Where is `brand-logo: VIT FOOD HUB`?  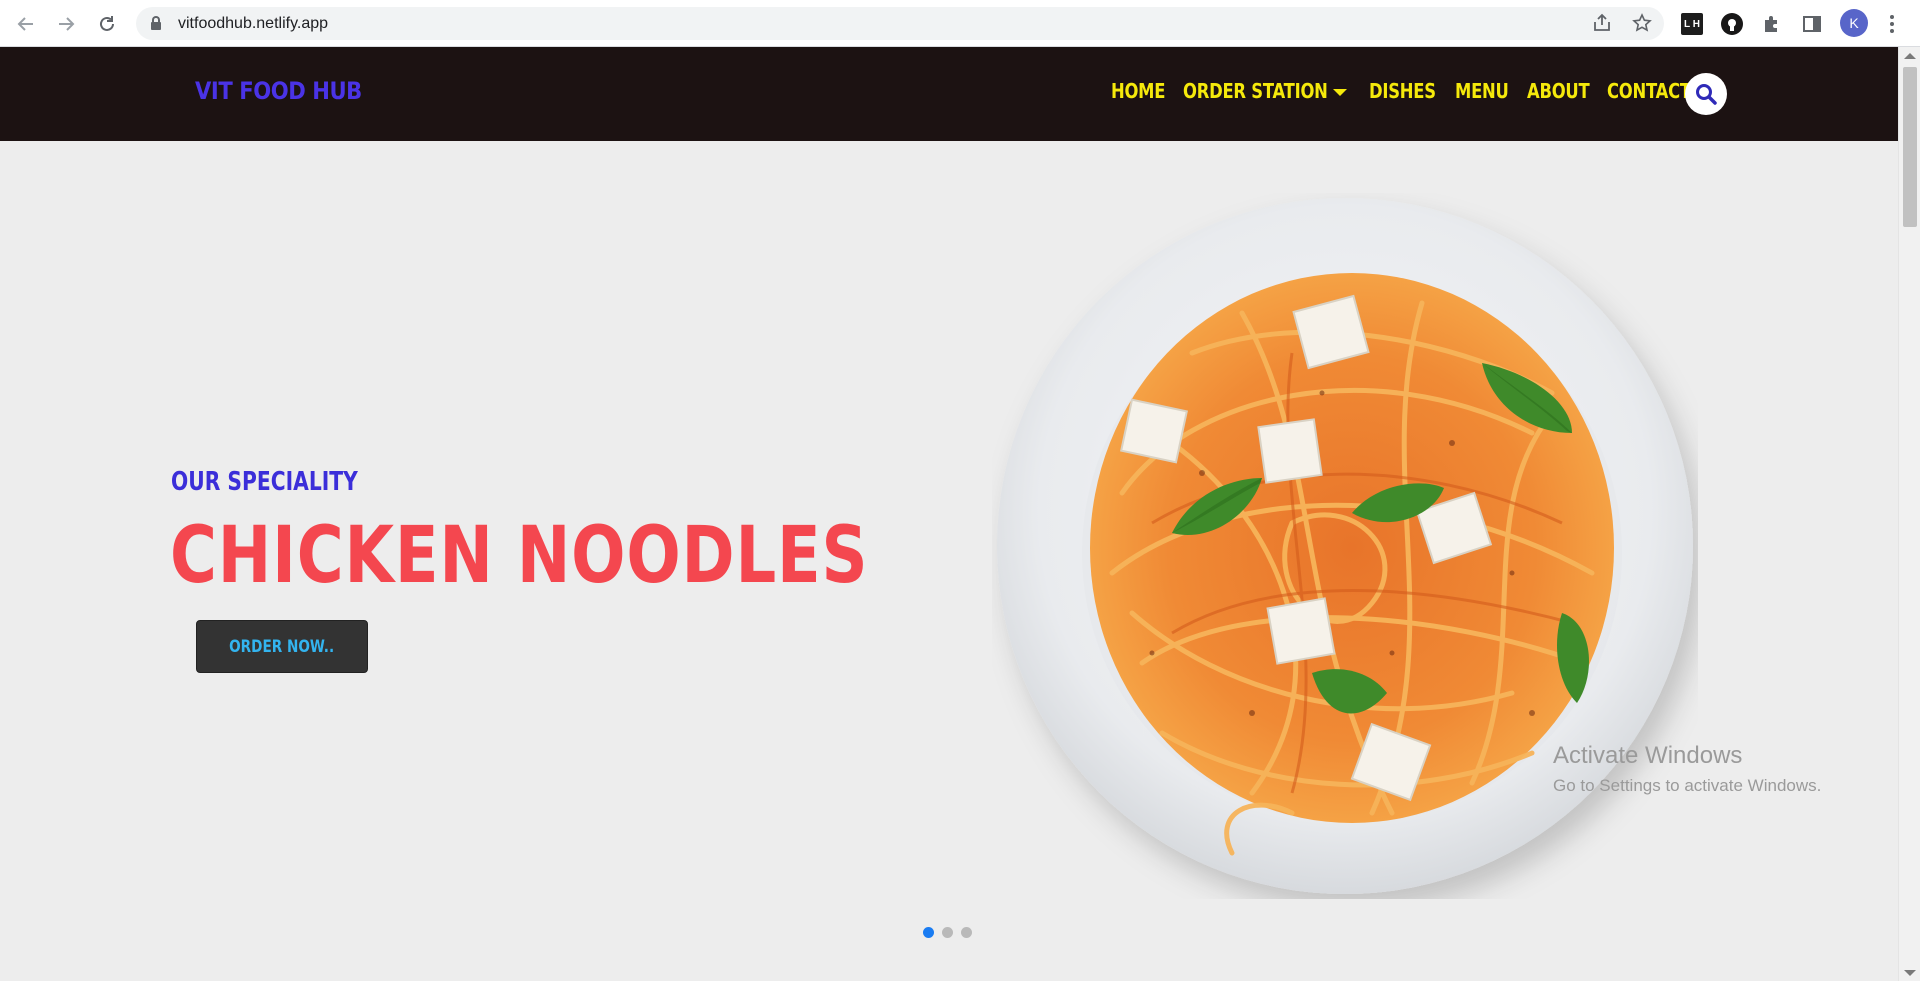
brand-logo: VIT FOOD HUB is located at coordinates (278, 91).